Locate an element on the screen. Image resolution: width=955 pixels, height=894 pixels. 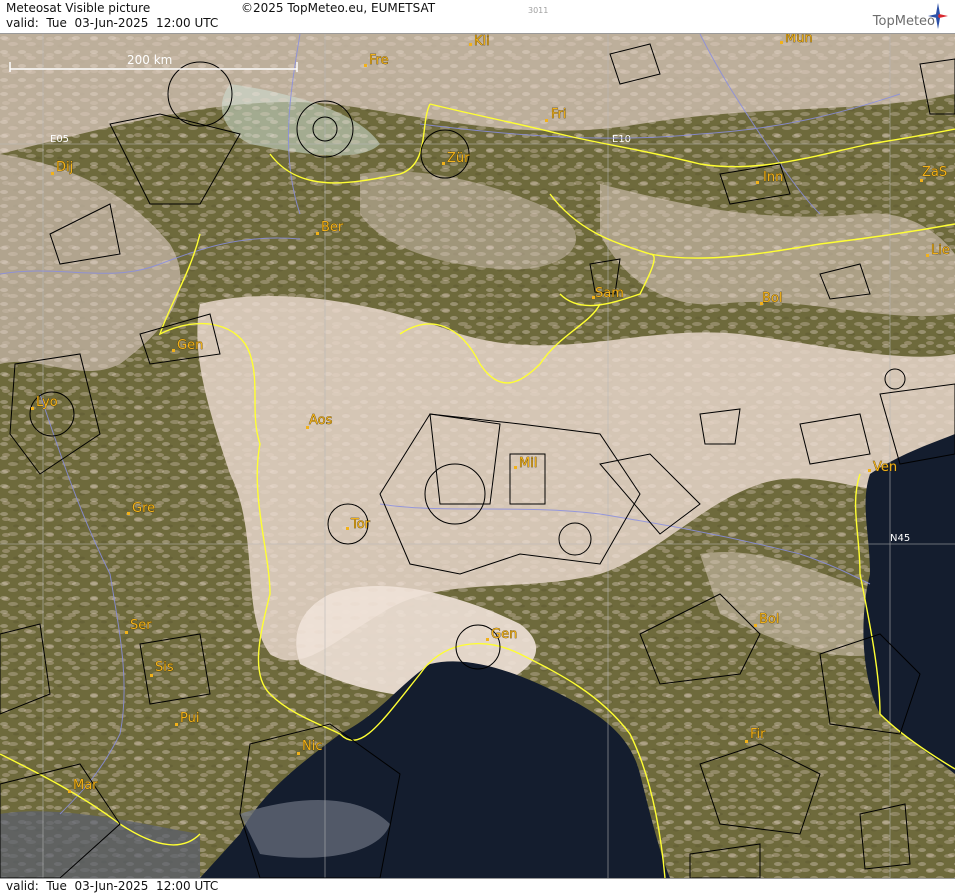
city-marker: Ber is located at coordinates (330, 227).